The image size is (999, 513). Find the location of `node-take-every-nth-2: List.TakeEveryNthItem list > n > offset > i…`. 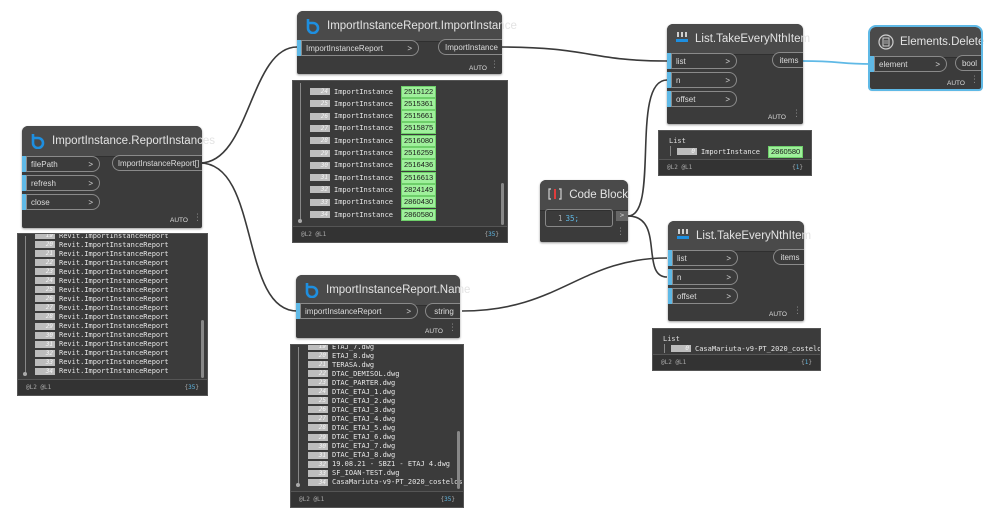

node-take-every-nth-2: List.TakeEveryNthItem list > n > offset > i… is located at coordinates (739, 271).